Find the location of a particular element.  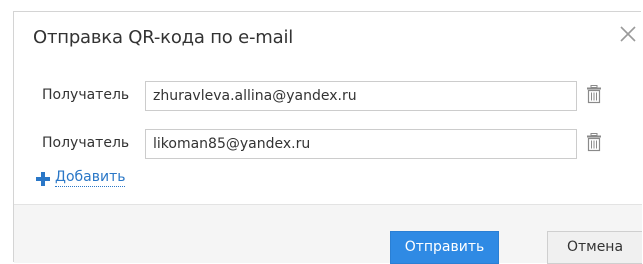

dialog-title: Отправка QR-кода по e-mail is located at coordinates (163, 37).